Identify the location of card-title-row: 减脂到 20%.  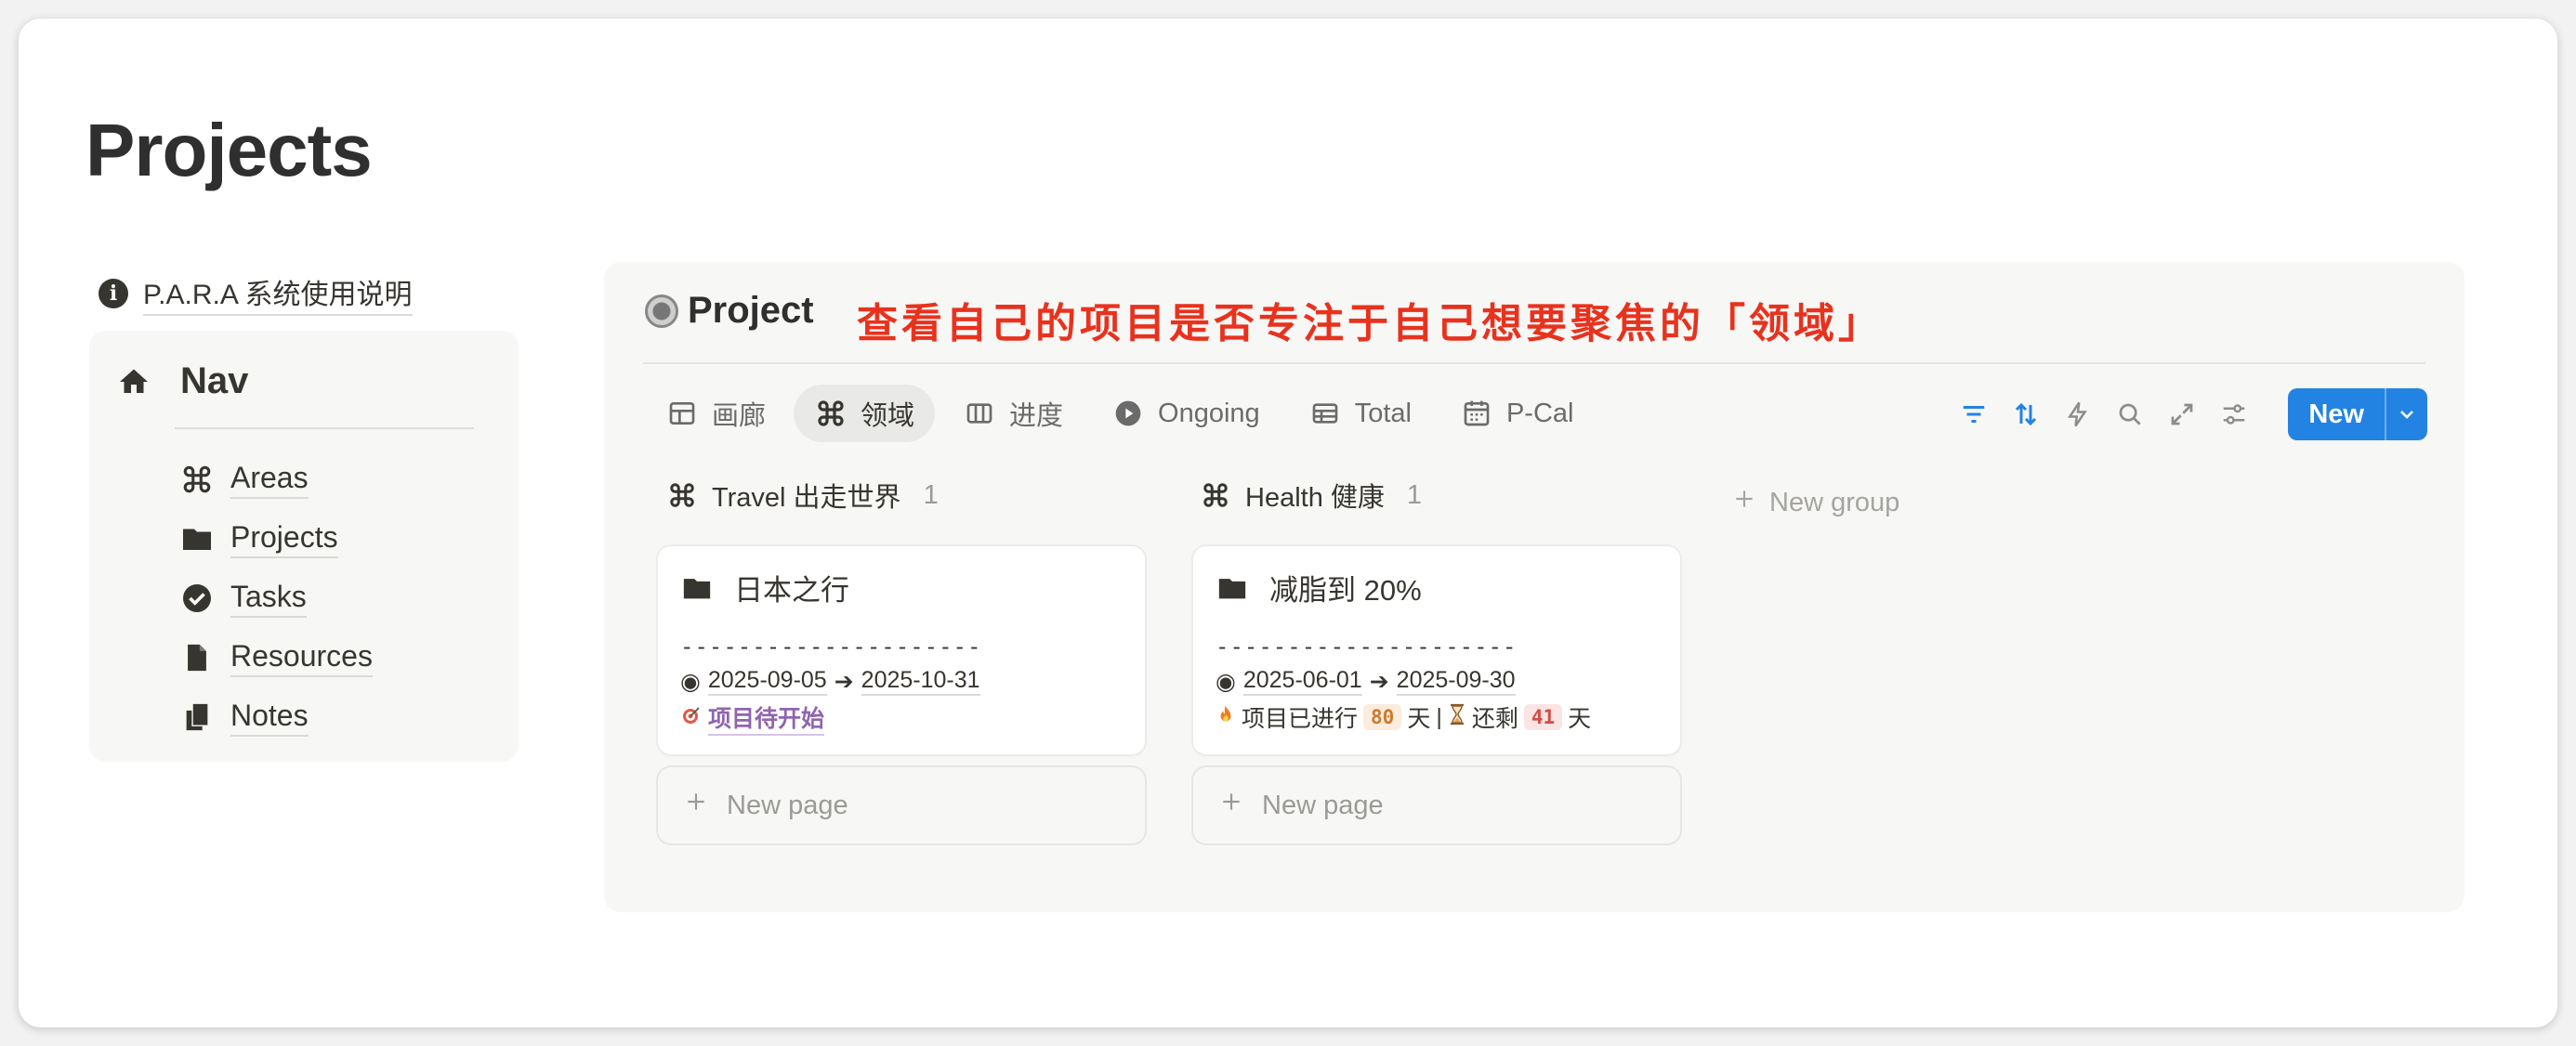
(1319, 587).